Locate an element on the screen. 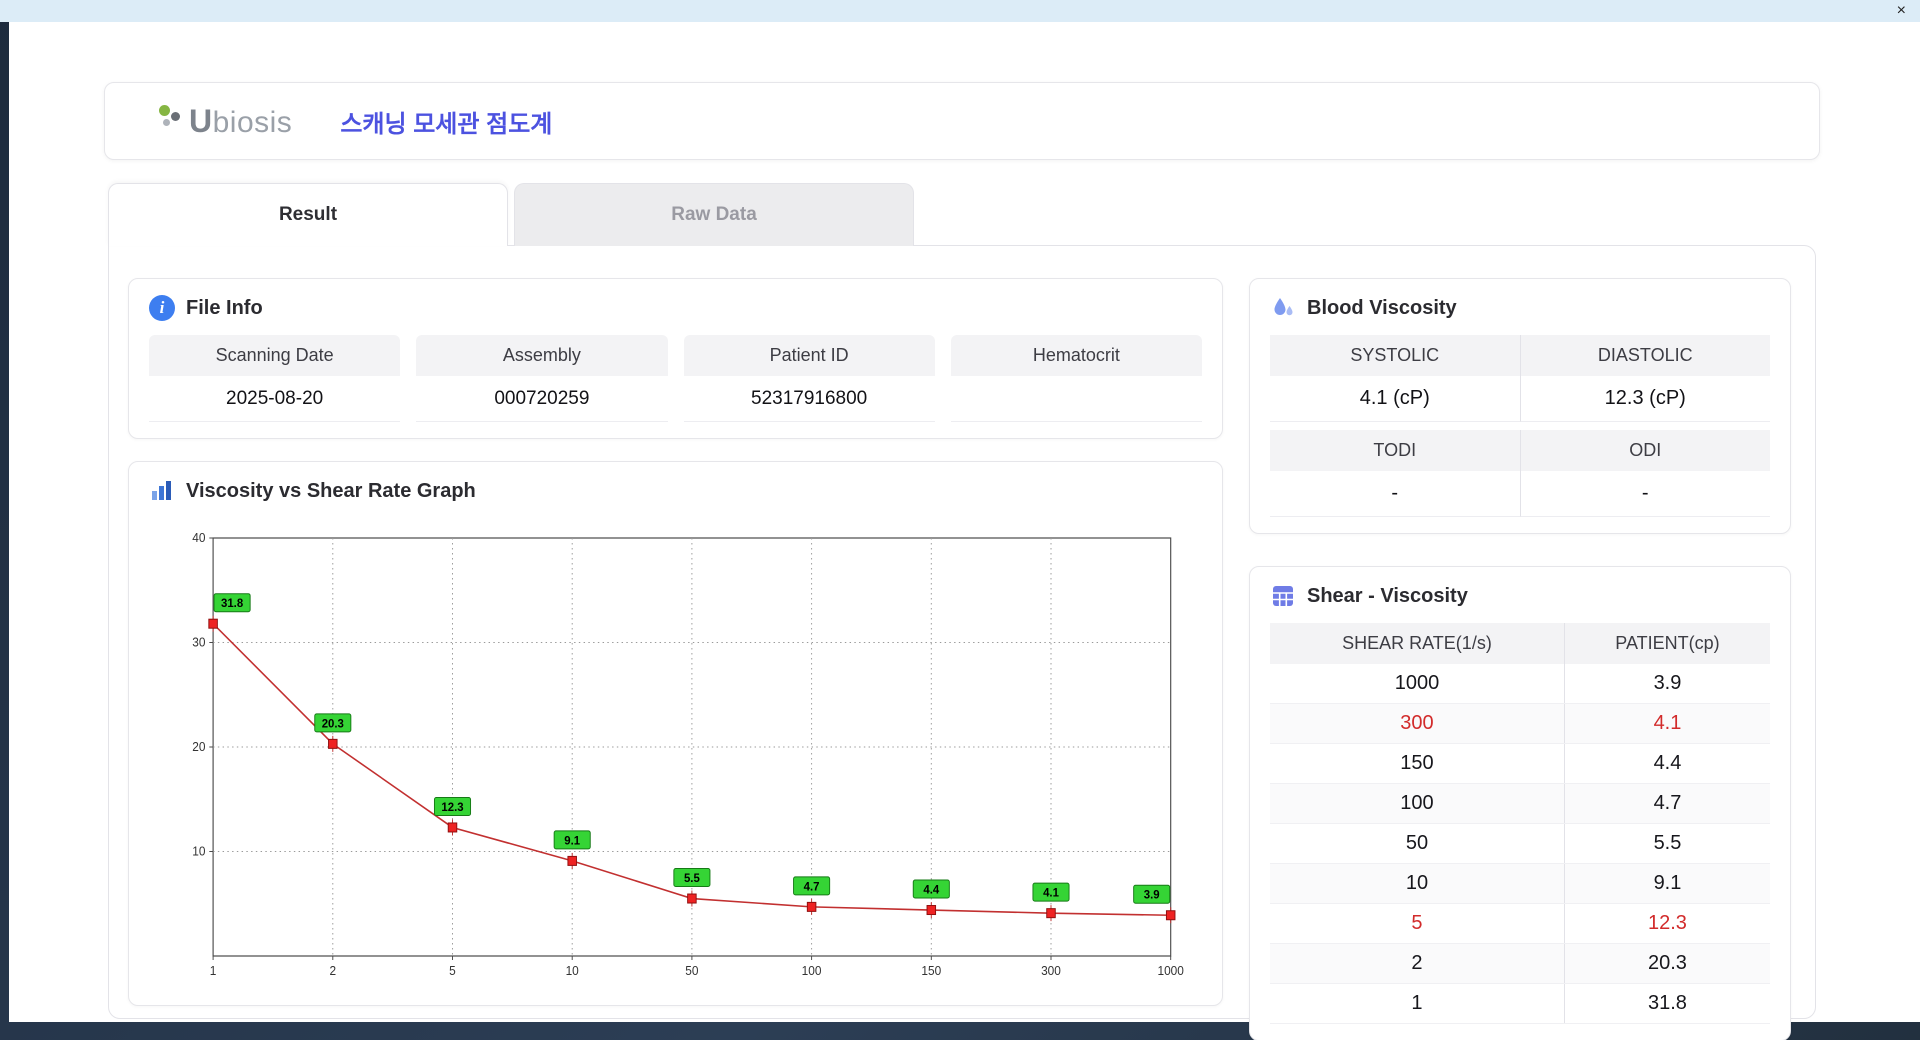 This screenshot has height=1040, width=1920. file-info-header: i File Info is located at coordinates (675, 308).